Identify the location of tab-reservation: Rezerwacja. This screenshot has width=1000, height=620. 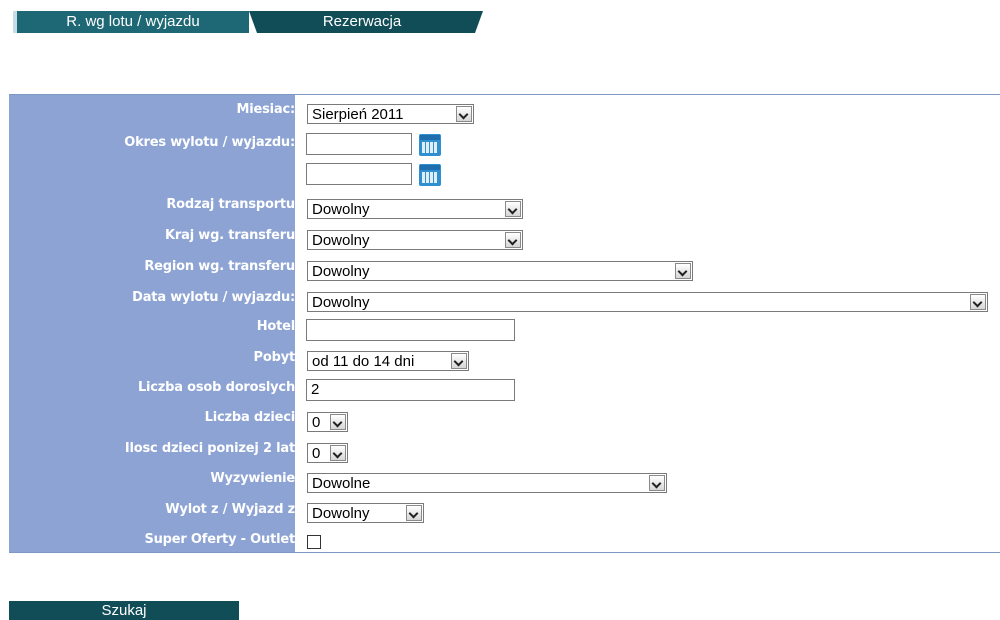
(366, 22).